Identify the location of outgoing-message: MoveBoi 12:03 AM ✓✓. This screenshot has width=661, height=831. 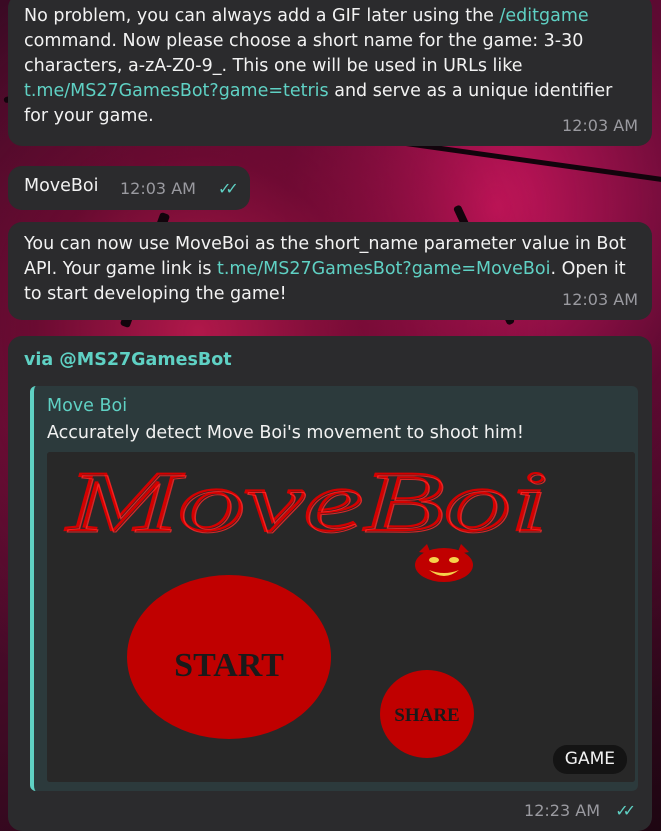
(129, 188).